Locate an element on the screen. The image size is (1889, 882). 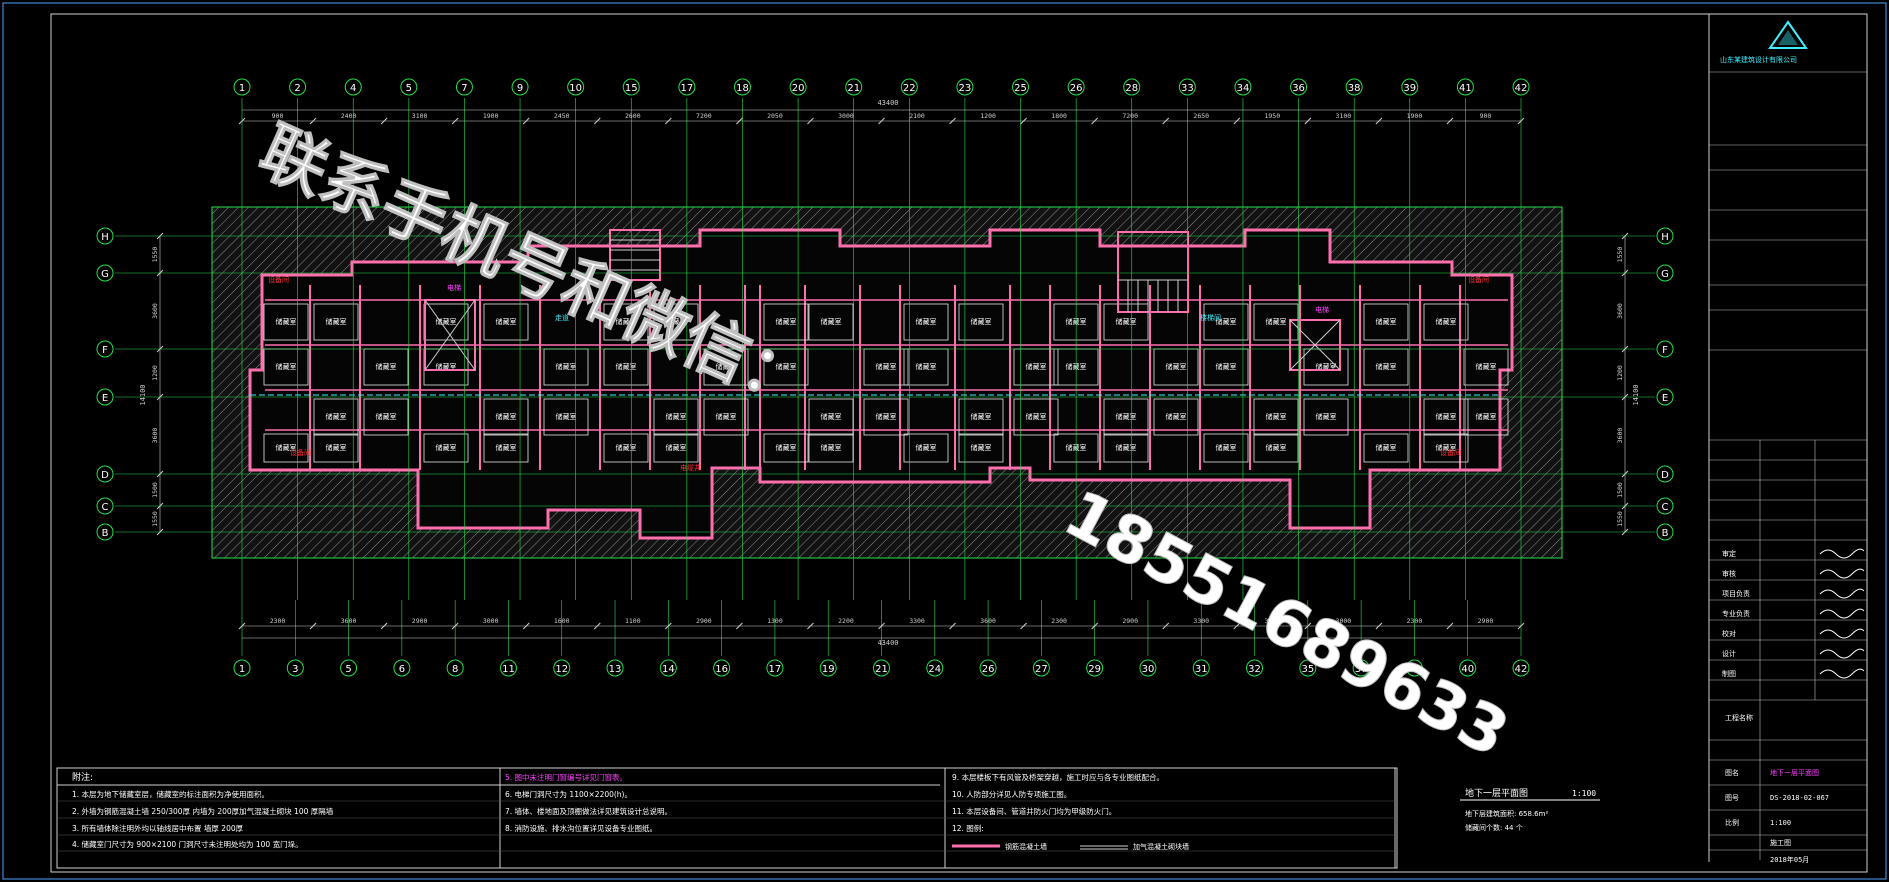
overall-dim-bottom: 43400 is located at coordinates (887, 643).